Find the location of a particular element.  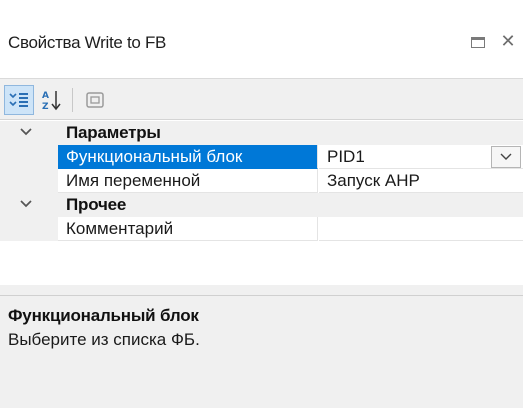

restore-button is located at coordinates (478, 42).